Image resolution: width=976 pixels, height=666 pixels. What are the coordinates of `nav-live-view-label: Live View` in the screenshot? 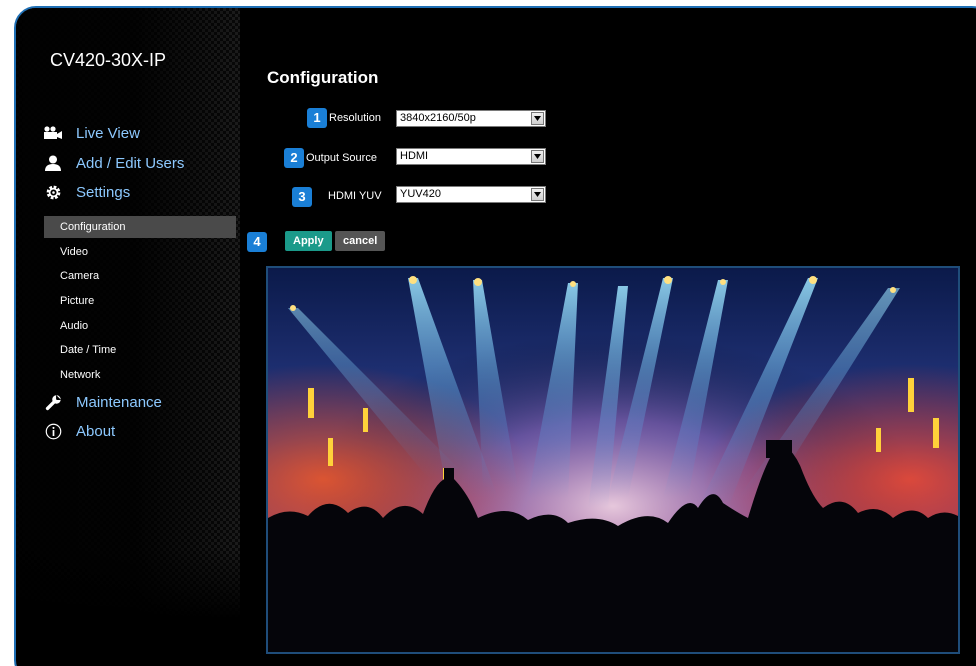 It's located at (108, 133).